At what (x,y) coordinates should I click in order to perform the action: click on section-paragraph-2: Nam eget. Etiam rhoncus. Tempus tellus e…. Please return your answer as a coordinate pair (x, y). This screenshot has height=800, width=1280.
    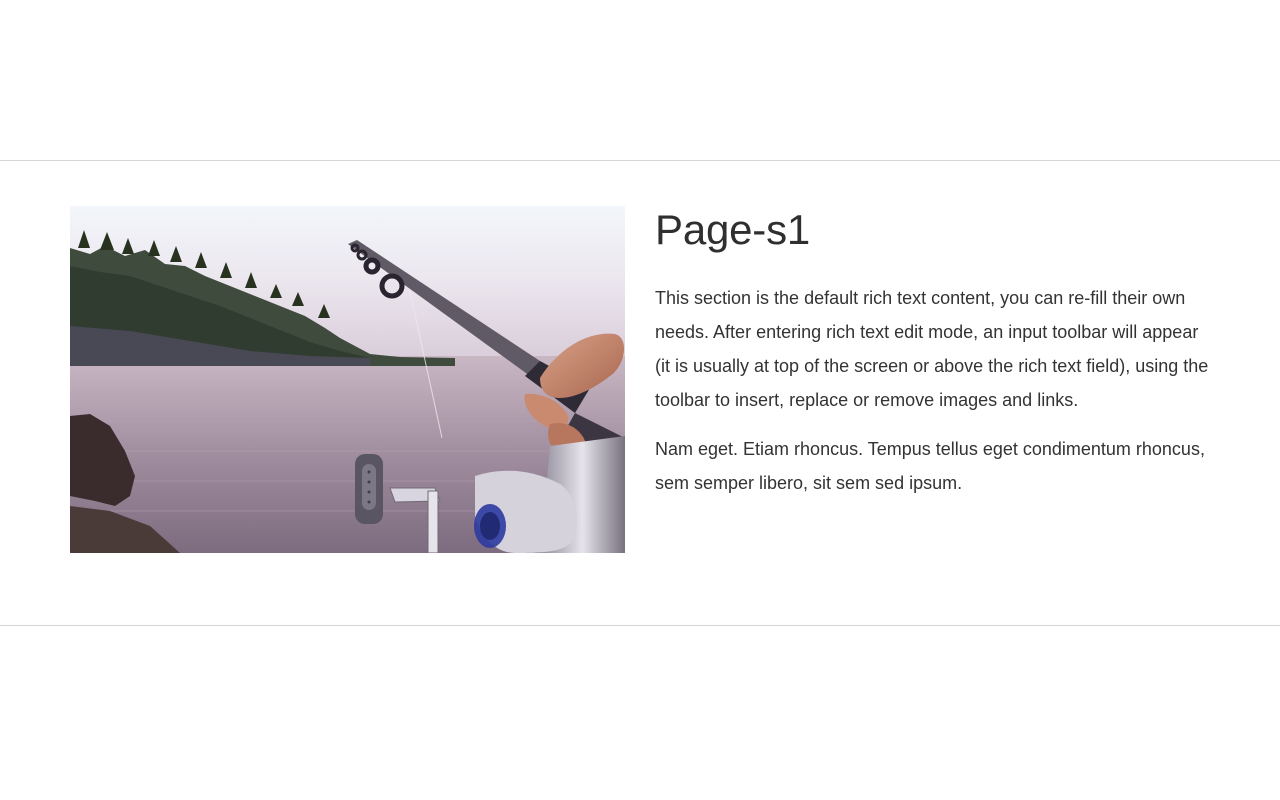
    Looking at the image, I should click on (930, 466).